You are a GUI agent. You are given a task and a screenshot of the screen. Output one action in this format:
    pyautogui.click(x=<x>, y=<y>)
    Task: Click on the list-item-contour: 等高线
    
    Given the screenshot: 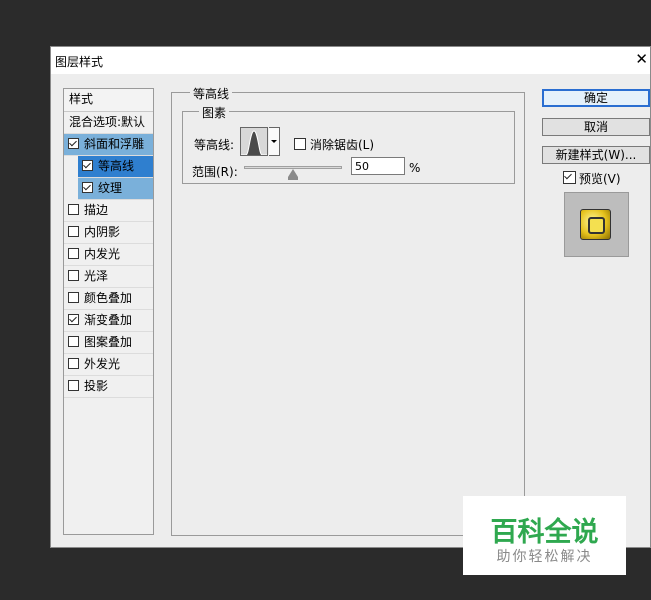 What is the action you would take?
    pyautogui.click(x=115, y=167)
    